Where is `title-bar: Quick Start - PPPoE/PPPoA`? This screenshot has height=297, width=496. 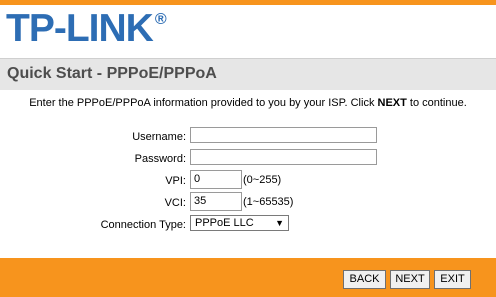
title-bar: Quick Start - PPPoE/PPPoA is located at coordinates (248, 74).